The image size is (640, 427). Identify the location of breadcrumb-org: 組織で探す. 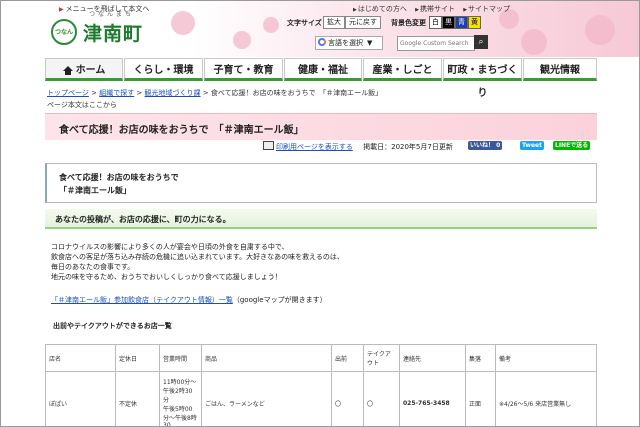
(116, 93).